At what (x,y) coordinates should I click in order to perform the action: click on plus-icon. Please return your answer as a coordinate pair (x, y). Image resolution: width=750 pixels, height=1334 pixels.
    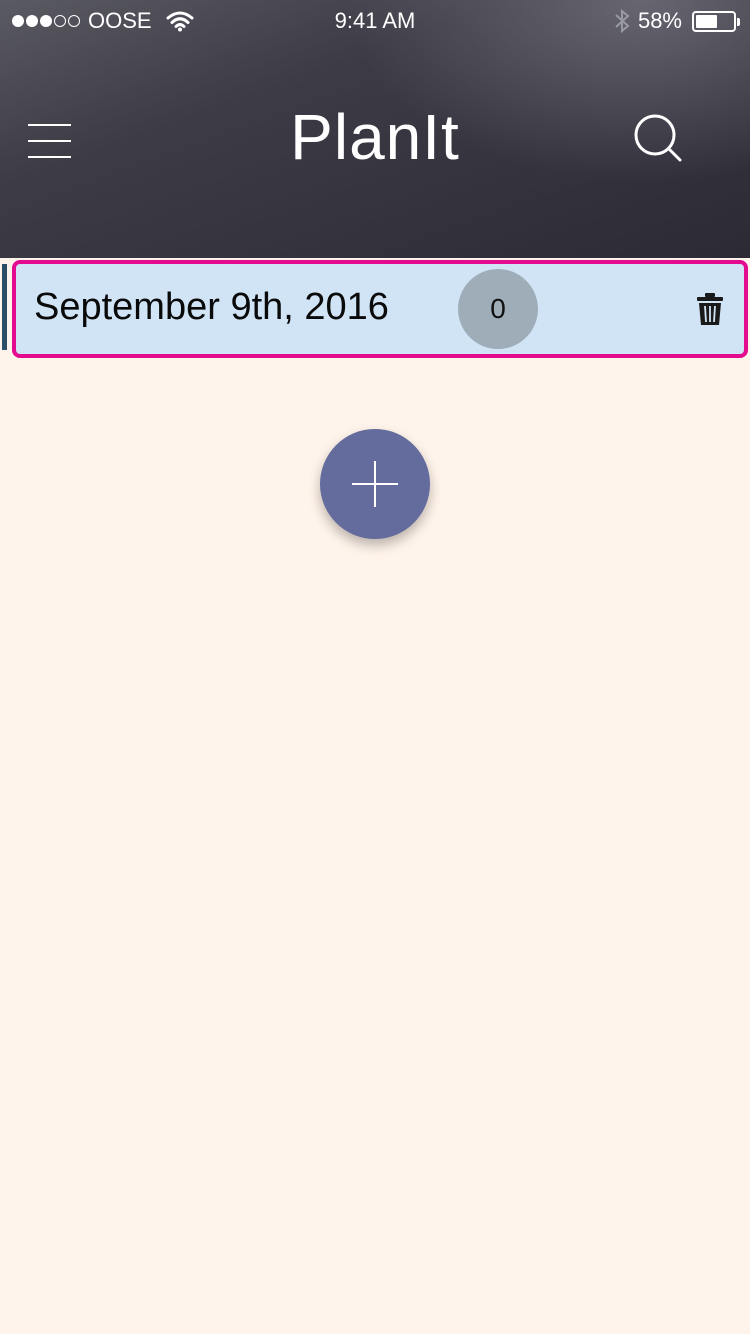
    Looking at the image, I should click on (375, 484).